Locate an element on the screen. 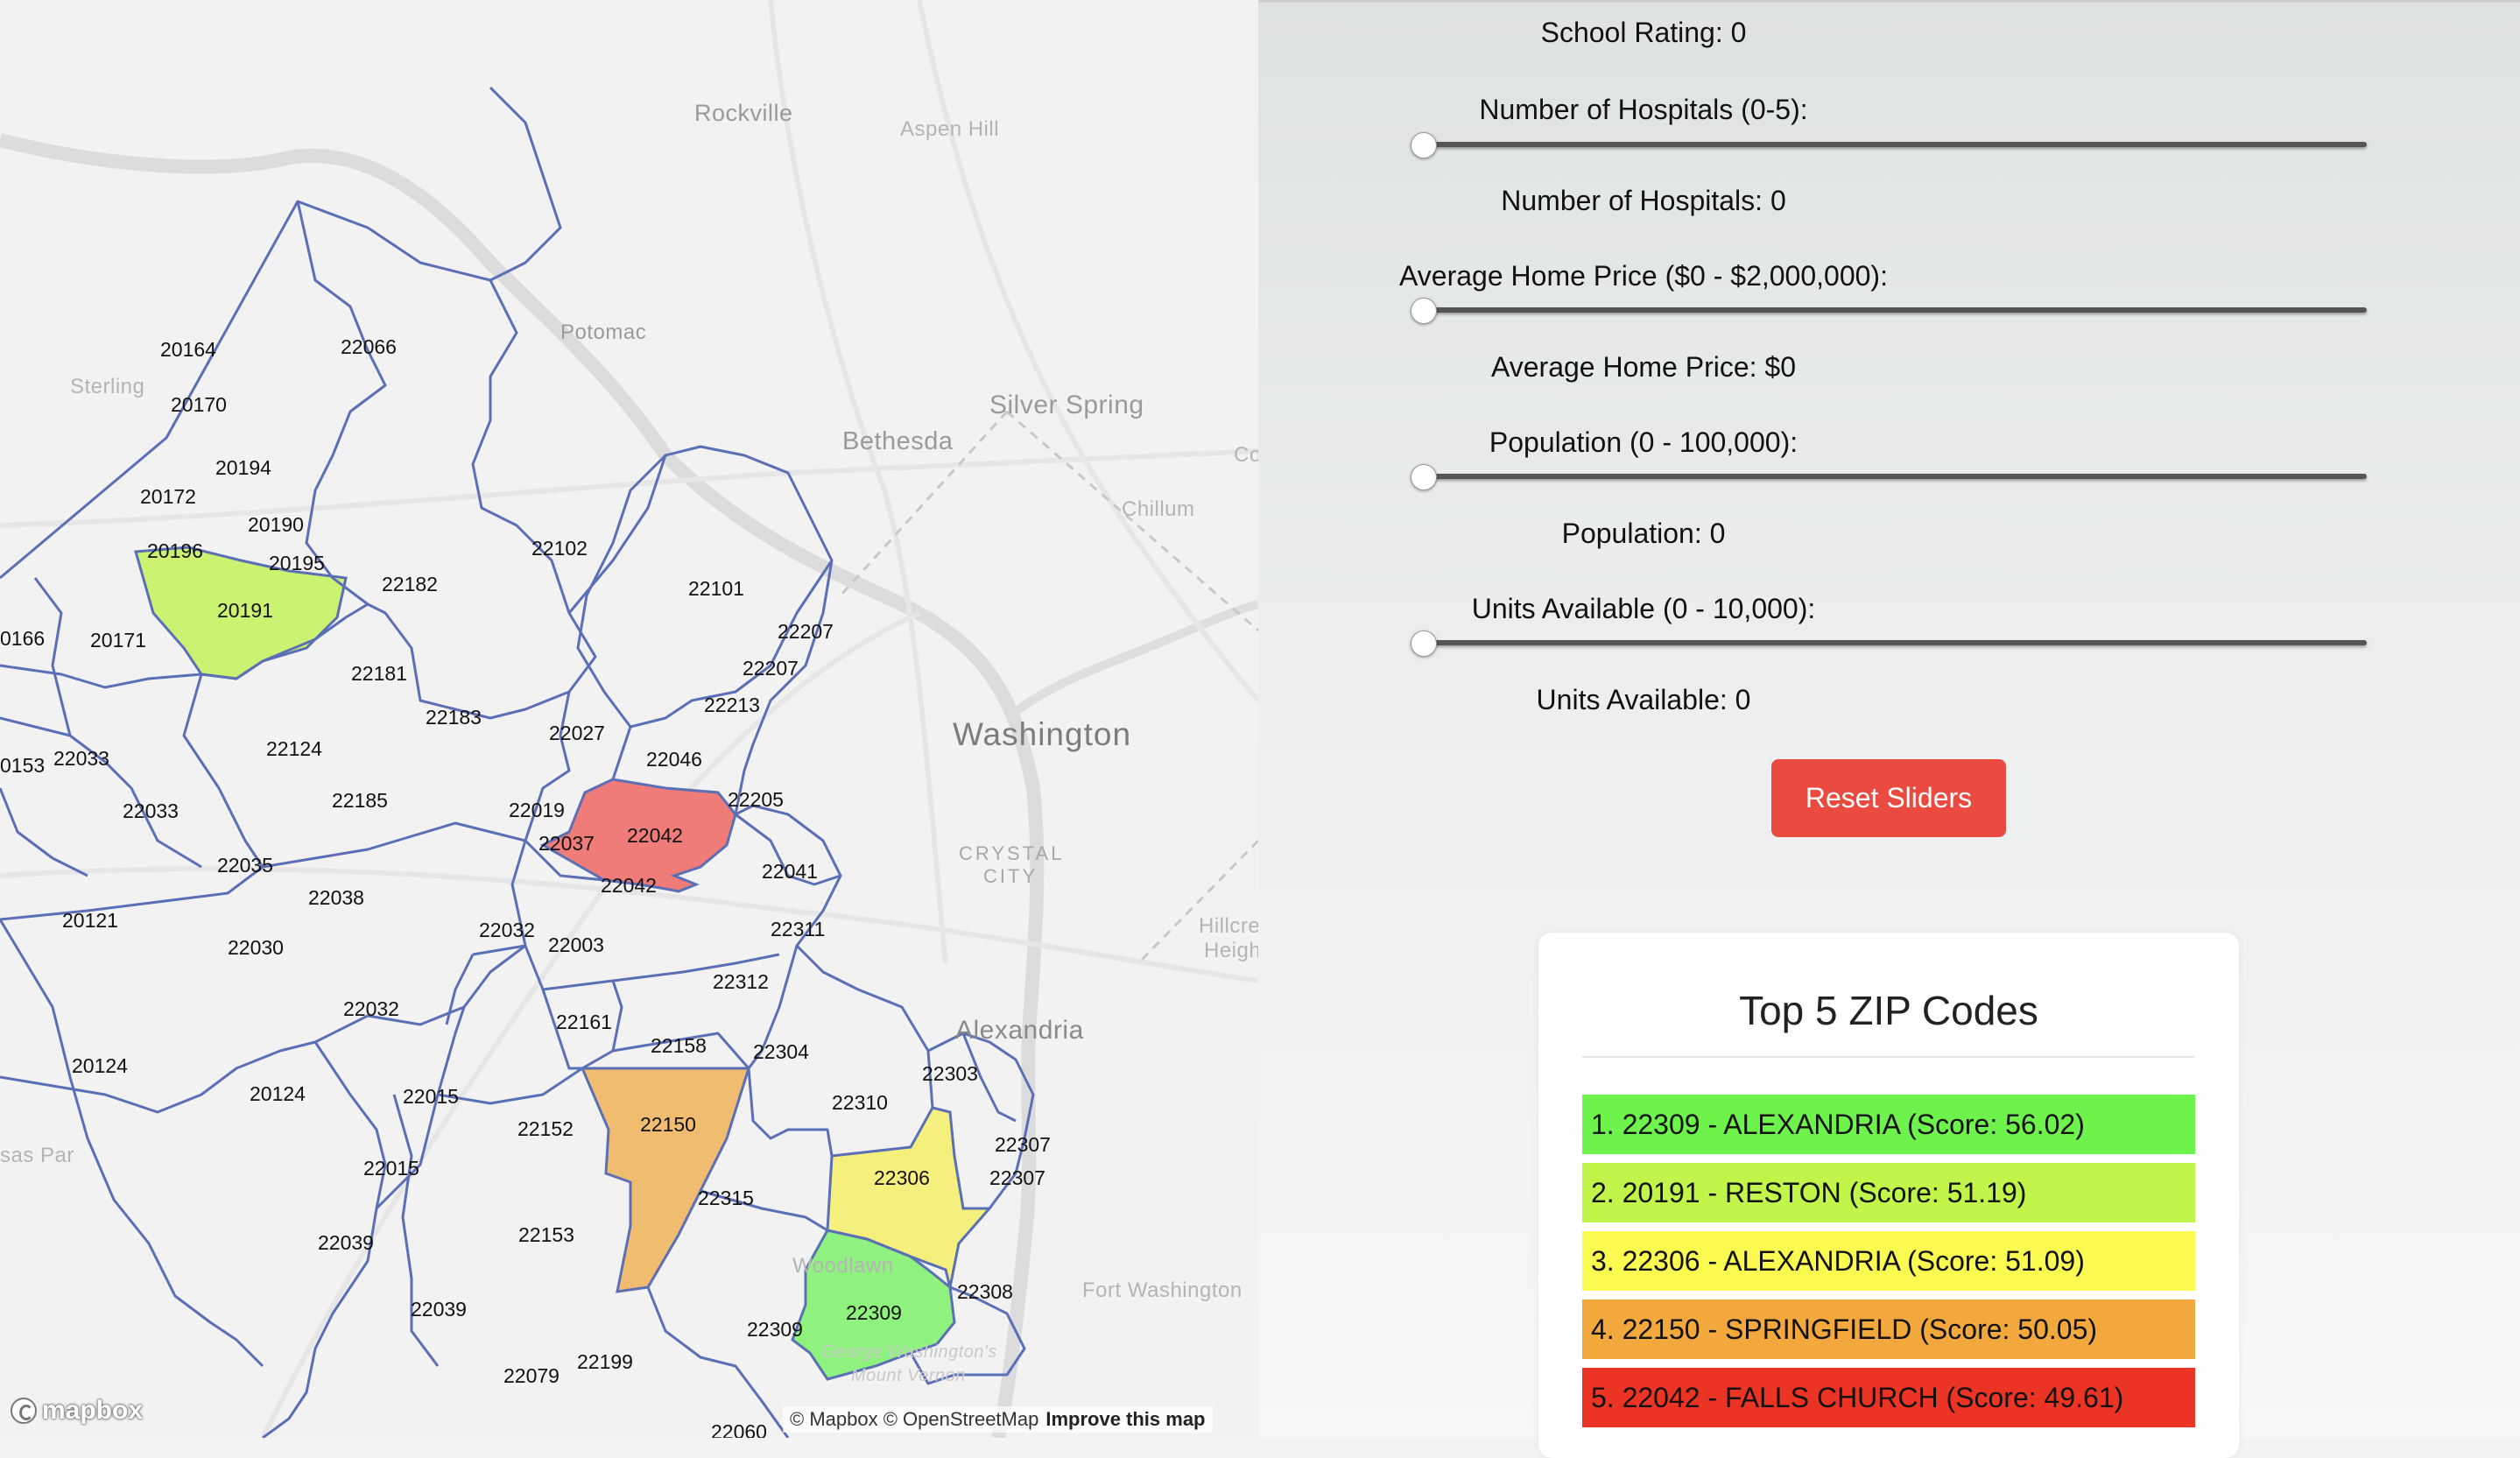  top5-item-4: 4. 22150 - SPRINGFIELD (Score: 50.05) is located at coordinates (1888, 1330).